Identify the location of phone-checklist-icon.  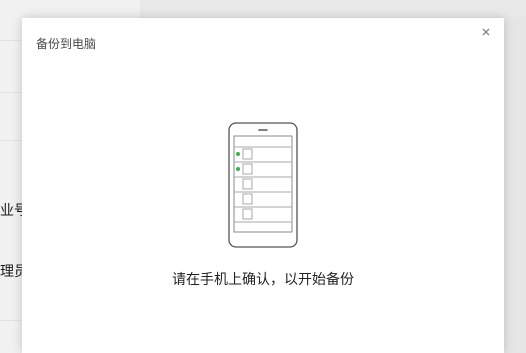
(263, 185).